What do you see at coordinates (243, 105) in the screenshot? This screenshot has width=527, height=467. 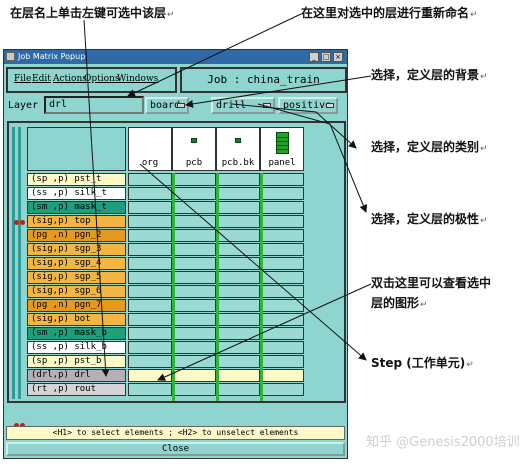 I see `type-select: drill` at bounding box center [243, 105].